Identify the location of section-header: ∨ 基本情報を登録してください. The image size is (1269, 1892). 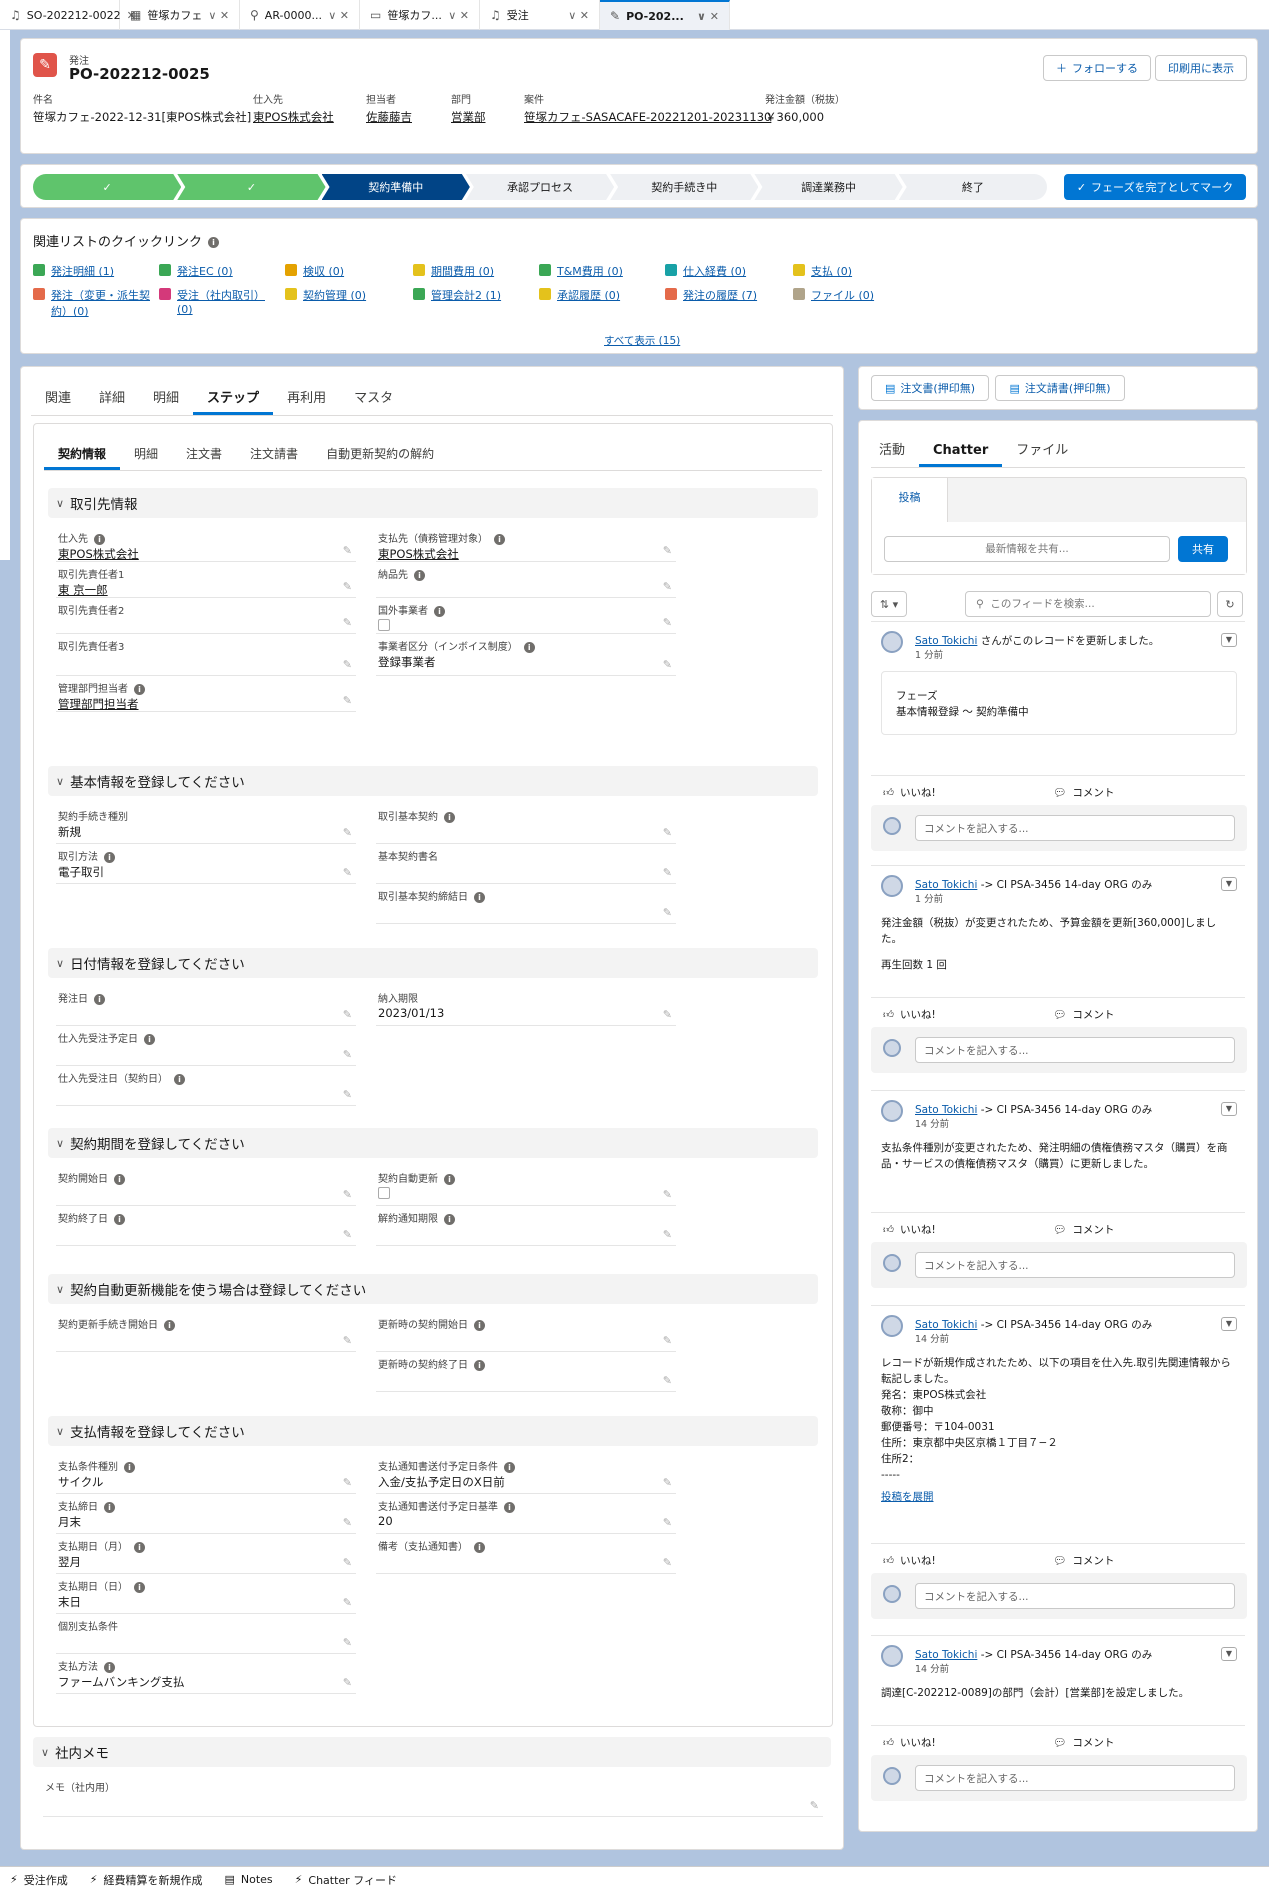
(433, 781).